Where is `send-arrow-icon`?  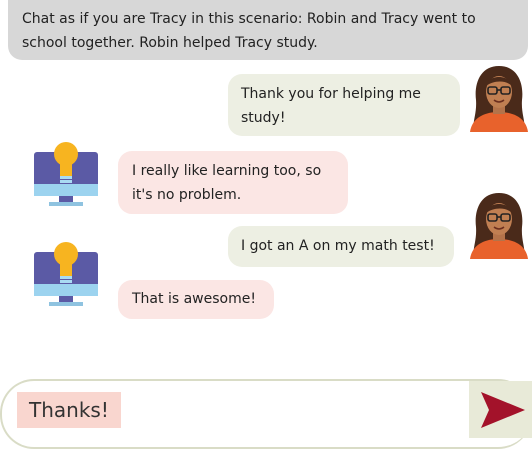 send-arrow-icon is located at coordinates (503, 410).